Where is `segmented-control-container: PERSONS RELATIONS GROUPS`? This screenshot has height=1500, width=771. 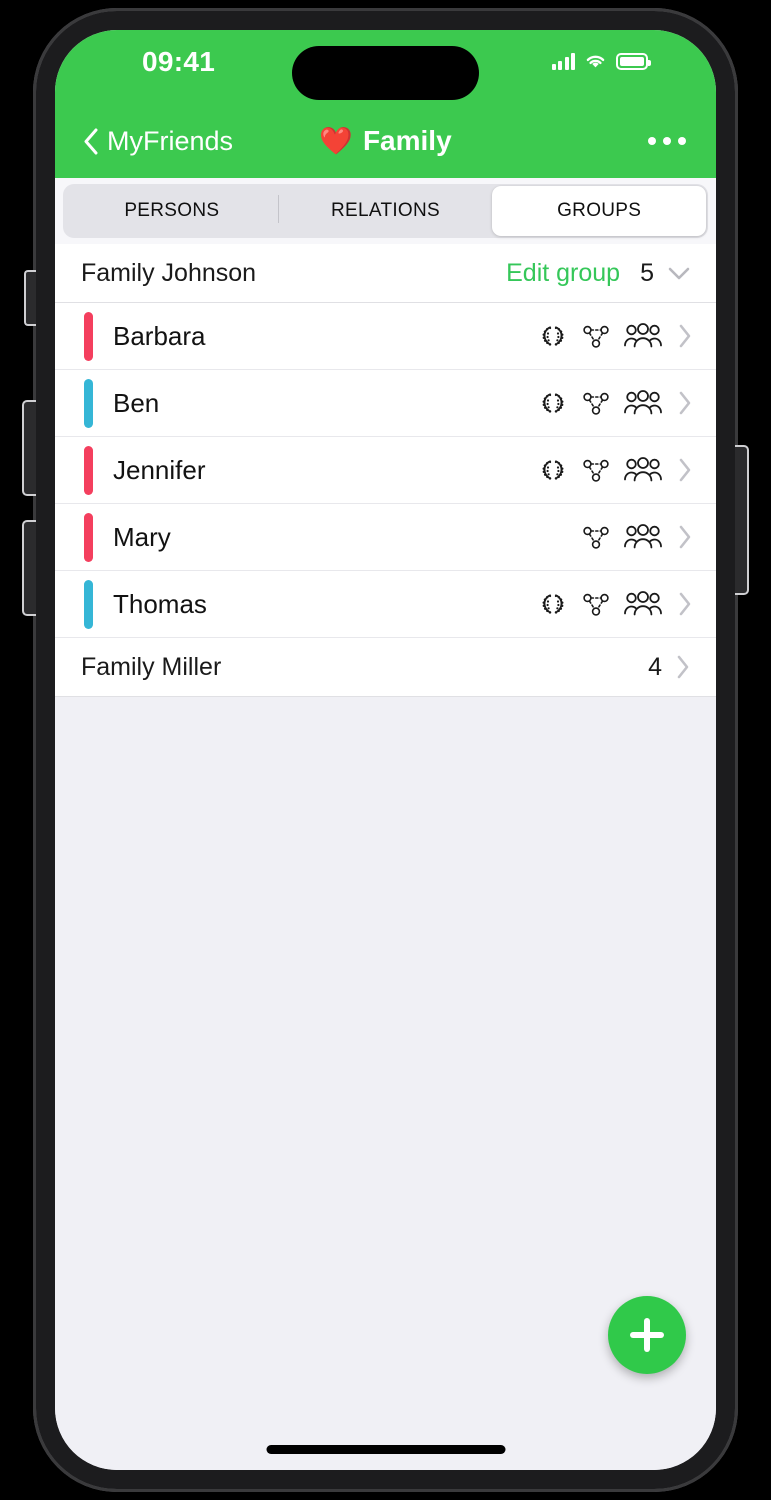 segmented-control-container: PERSONS RELATIONS GROUPS is located at coordinates (385, 211).